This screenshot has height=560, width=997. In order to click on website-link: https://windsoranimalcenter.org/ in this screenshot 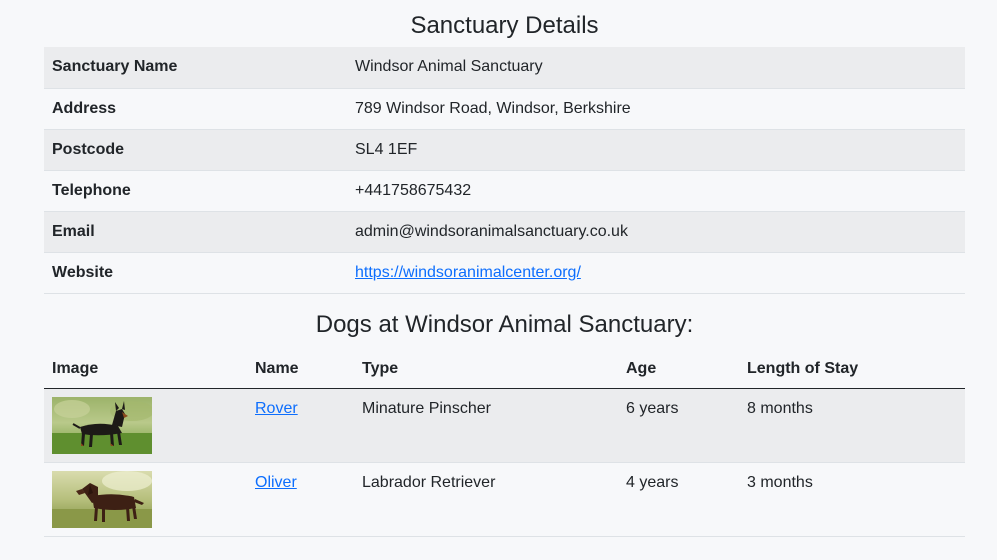, I will do `click(468, 272)`.